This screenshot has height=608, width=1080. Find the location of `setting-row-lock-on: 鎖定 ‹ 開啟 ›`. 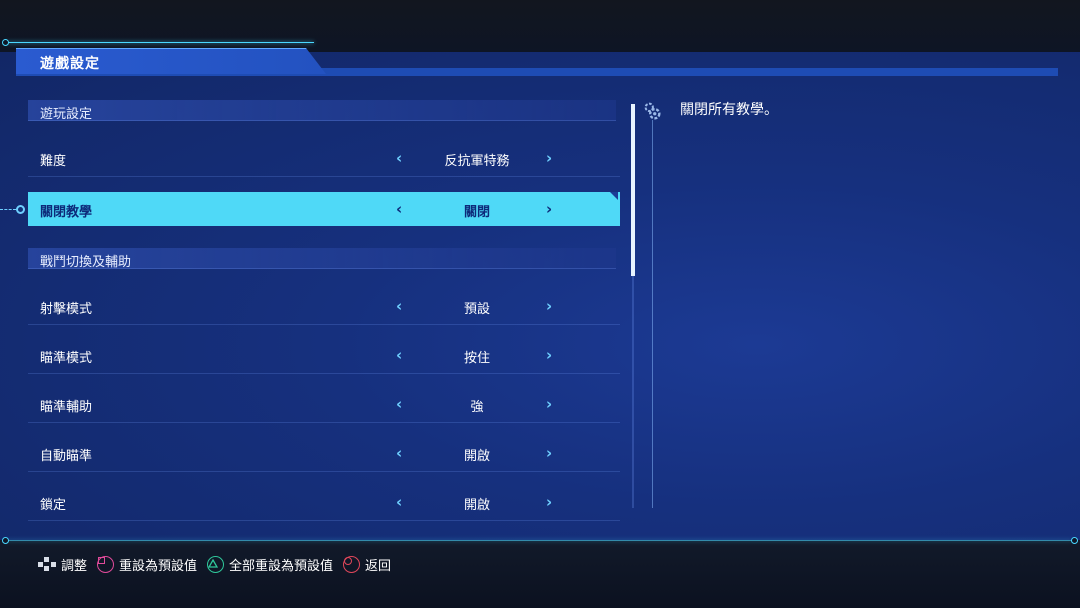

setting-row-lock-on: 鎖定 ‹ 開啟 › is located at coordinates (324, 503).